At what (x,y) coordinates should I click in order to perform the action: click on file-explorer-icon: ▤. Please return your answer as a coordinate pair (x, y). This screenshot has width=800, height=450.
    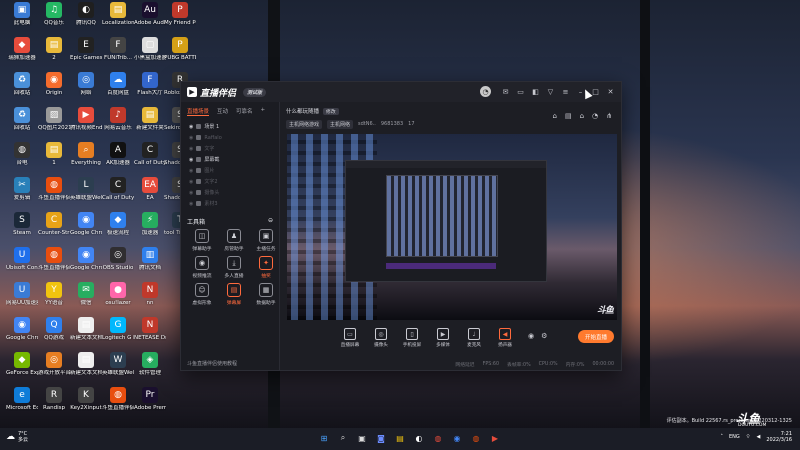
    Looking at the image, I should click on (400, 438).